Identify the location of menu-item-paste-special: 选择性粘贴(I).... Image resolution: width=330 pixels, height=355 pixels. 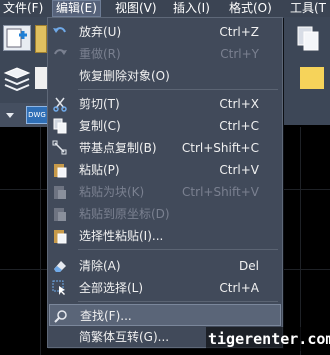
(165, 236).